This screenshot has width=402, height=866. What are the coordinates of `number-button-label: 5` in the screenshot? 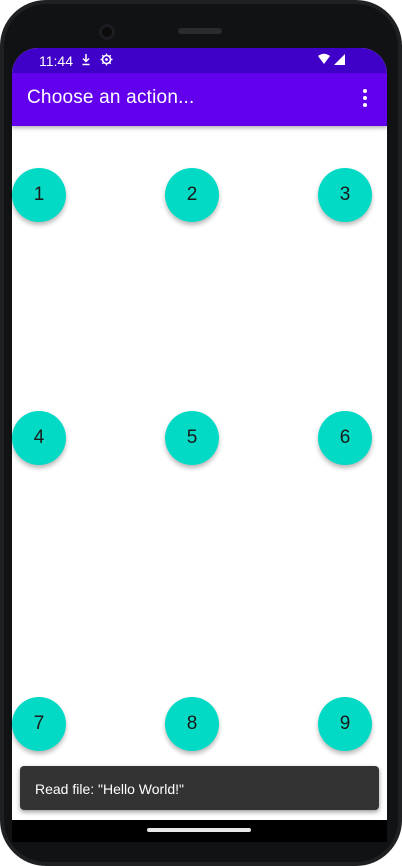 It's located at (192, 437).